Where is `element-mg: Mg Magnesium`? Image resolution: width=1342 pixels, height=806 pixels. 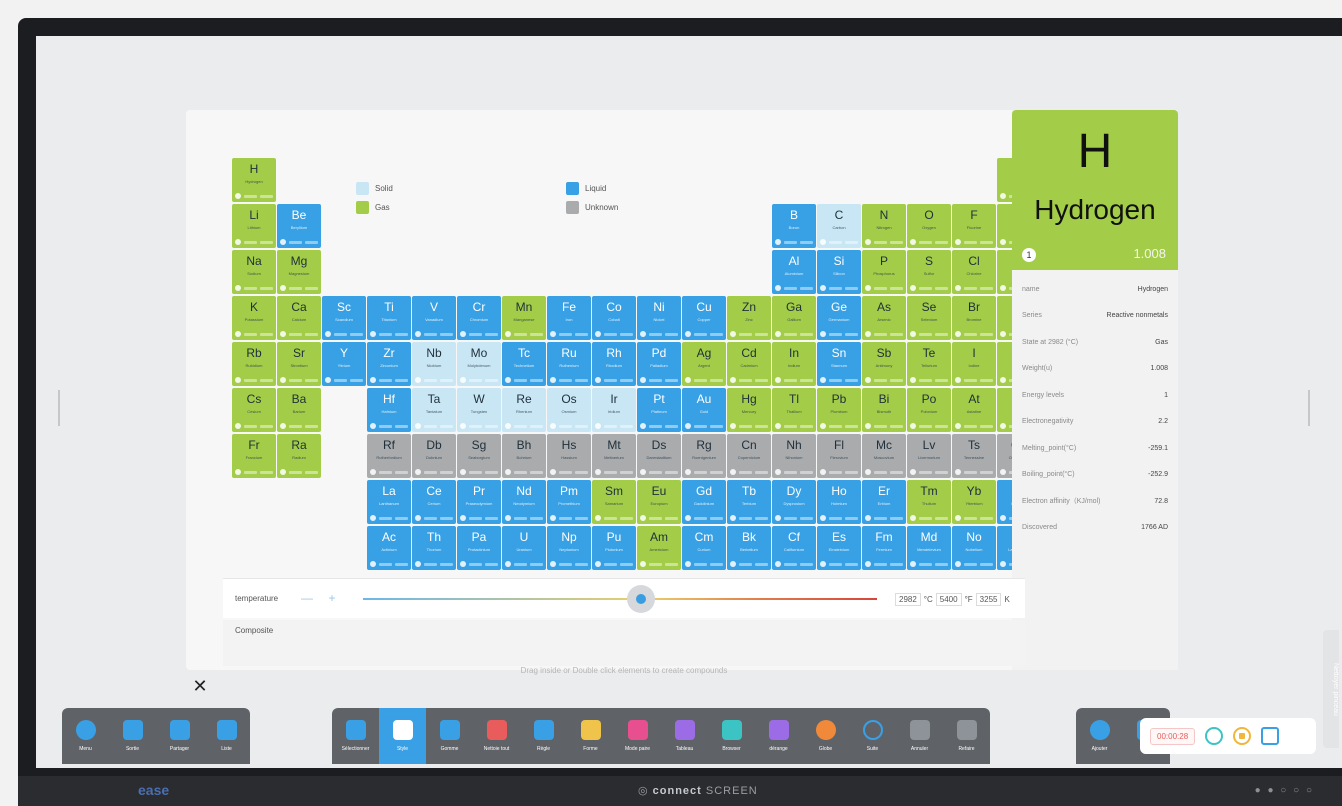 element-mg: Mg Magnesium is located at coordinates (299, 272).